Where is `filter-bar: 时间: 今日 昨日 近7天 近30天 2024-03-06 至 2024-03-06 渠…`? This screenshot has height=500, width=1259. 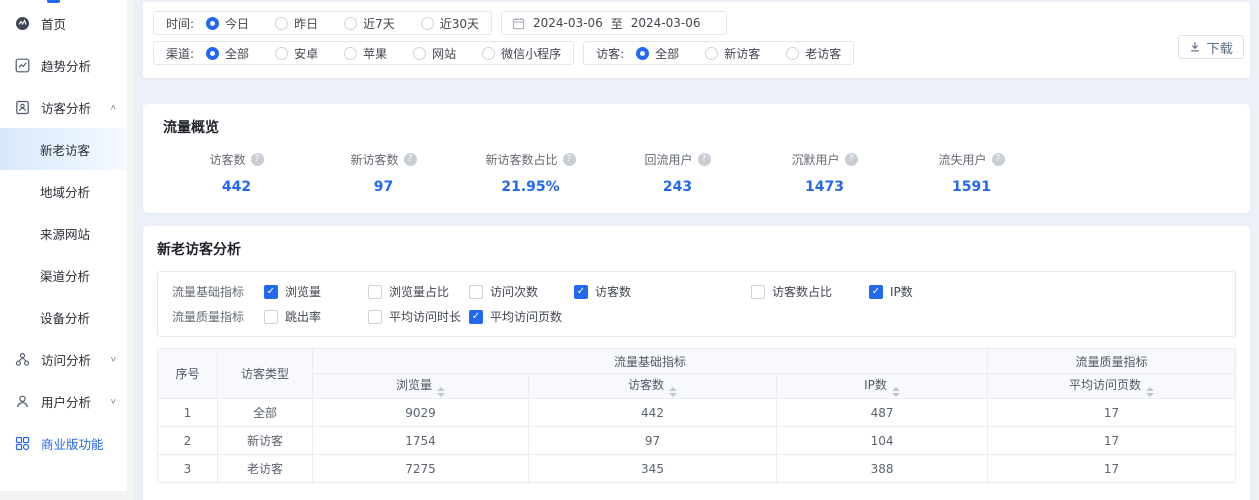
filter-bar: 时间: 今日 昨日 近7天 近30天 2024-03-06 至 2024-03-06 渠… is located at coordinates (696, 40).